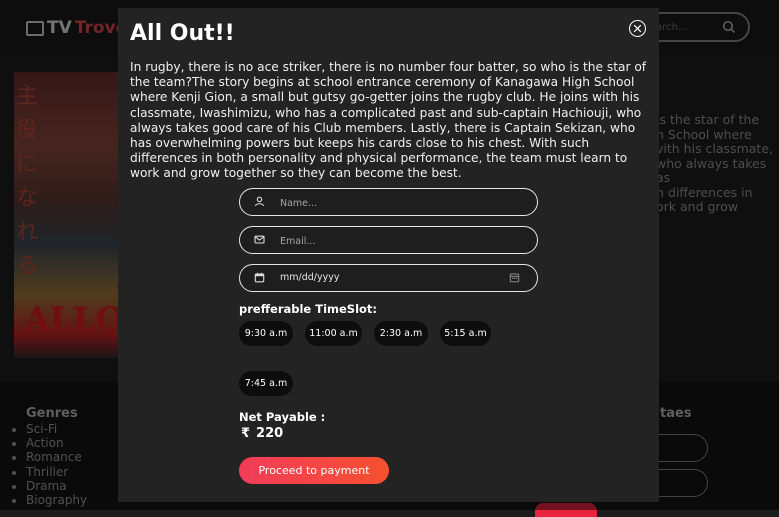 This screenshot has height=517, width=779. I want to click on date-input: mm/dd/yyyy, so click(309, 277).